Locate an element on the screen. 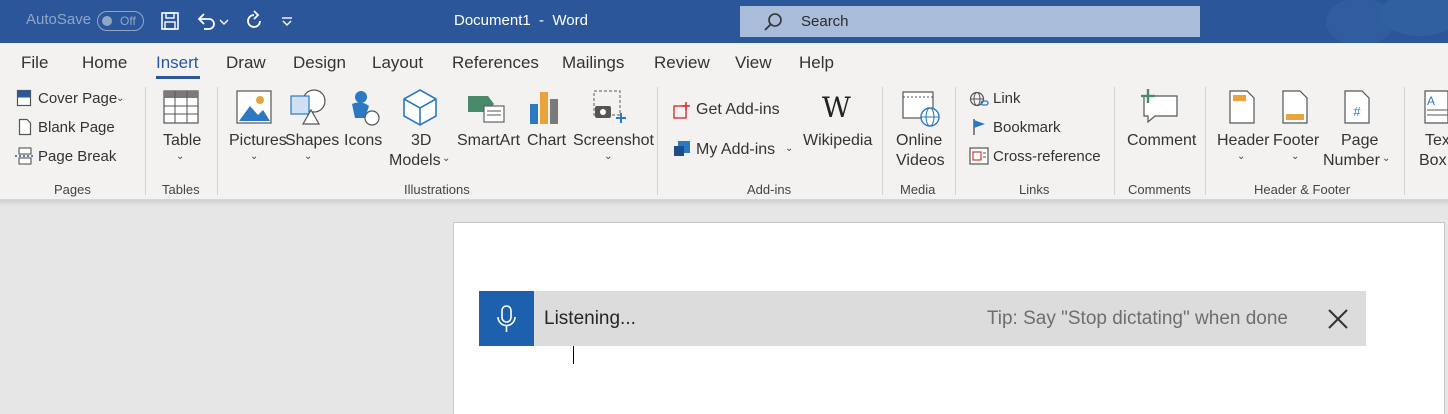  microphone-icon is located at coordinates (506, 318).